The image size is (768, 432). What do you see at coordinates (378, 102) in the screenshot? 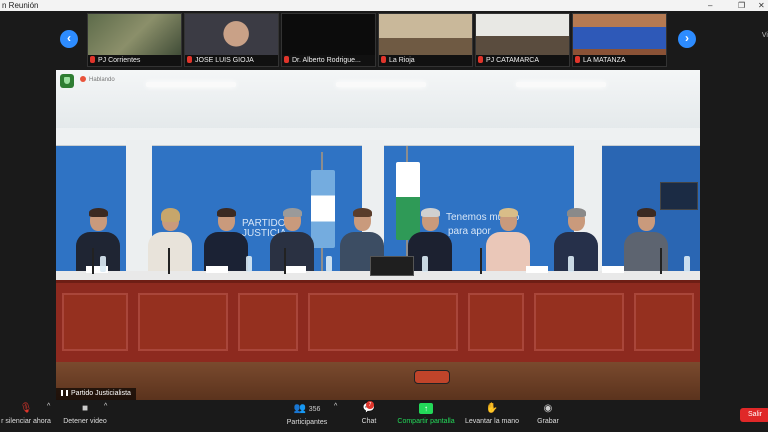
I see `ceiling` at bounding box center [378, 102].